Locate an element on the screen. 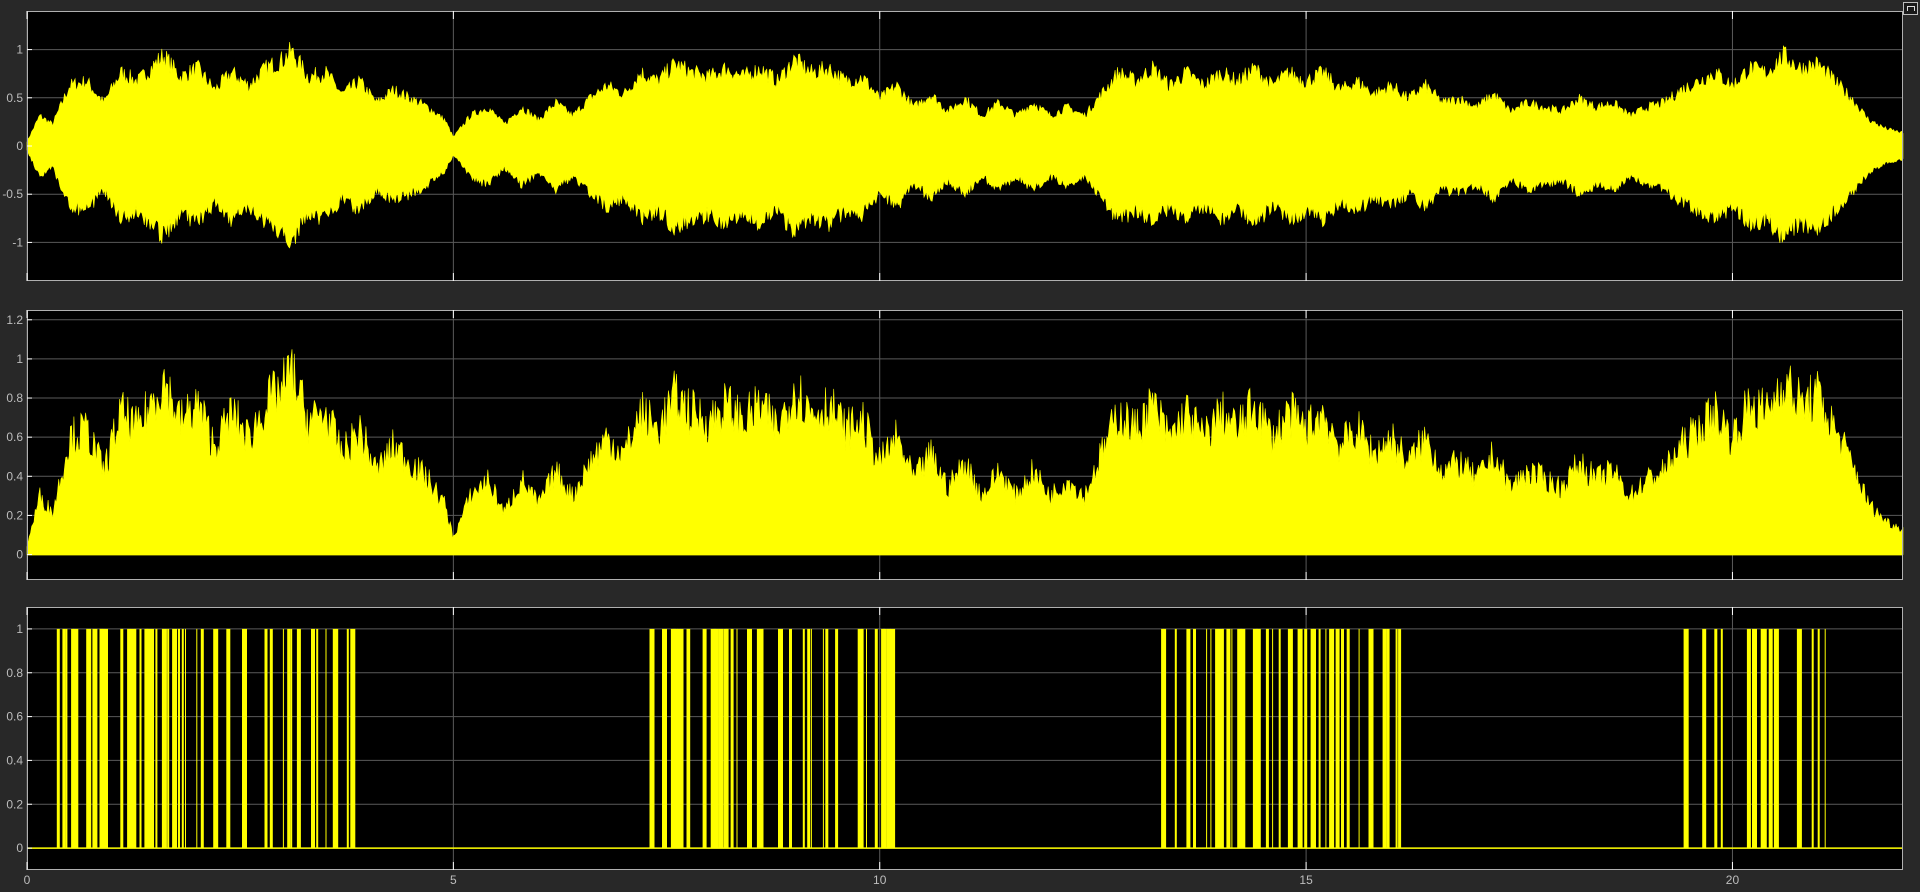 The image size is (1920, 892). ytick-label: 0.5 is located at coordinates (14, 98).